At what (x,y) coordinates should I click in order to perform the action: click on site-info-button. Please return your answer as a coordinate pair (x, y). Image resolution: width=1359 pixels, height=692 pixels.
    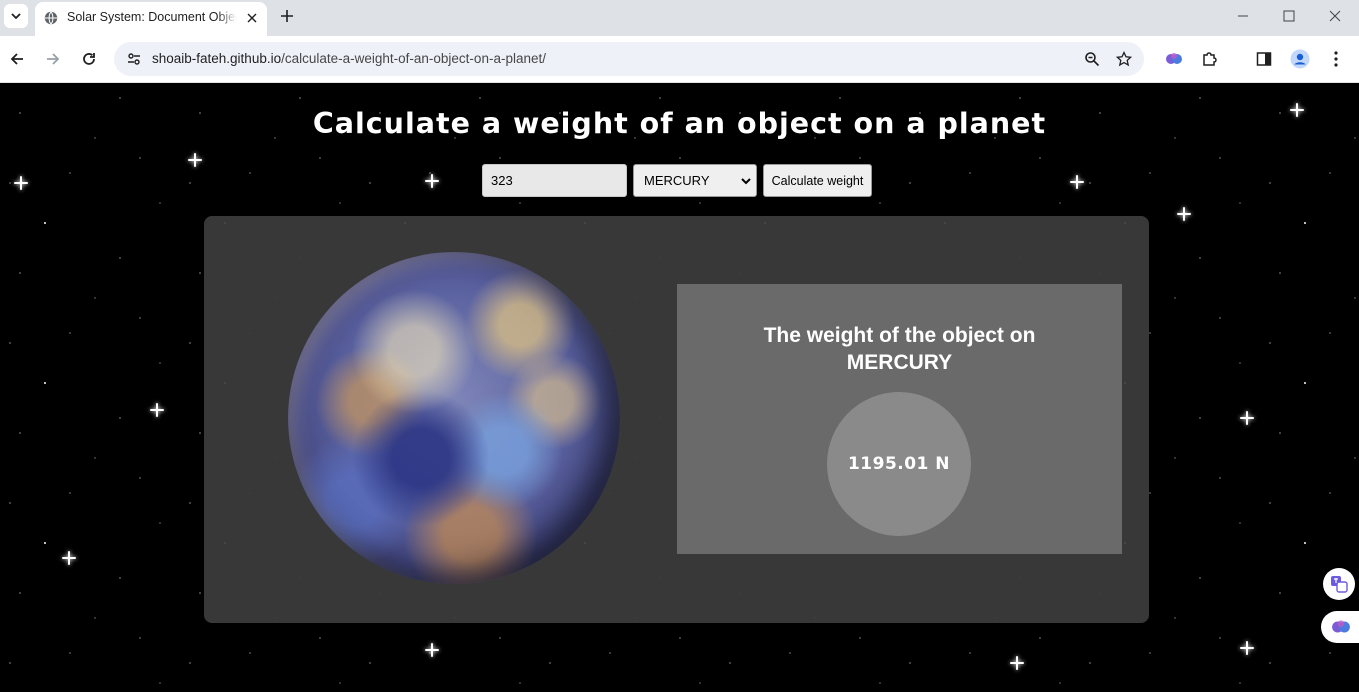
    Looking at the image, I should click on (134, 59).